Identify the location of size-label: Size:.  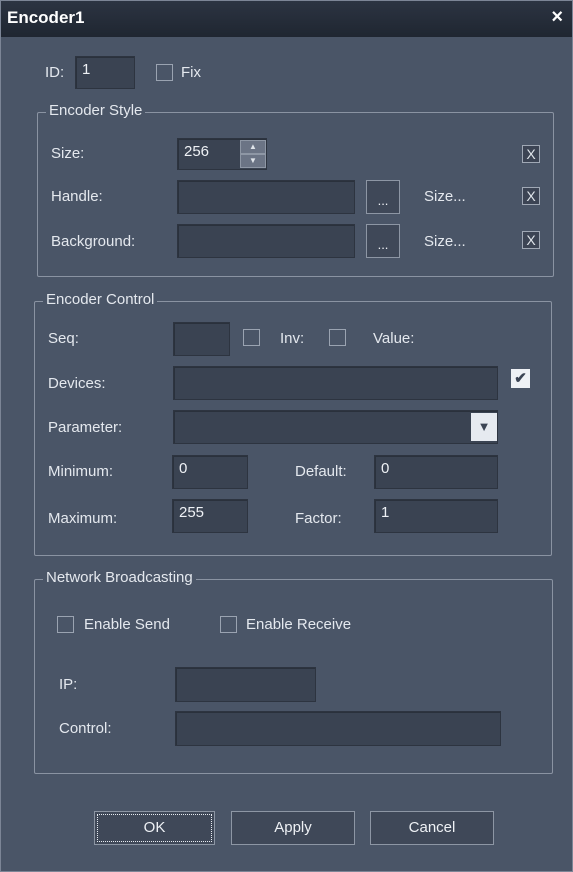
(68, 153).